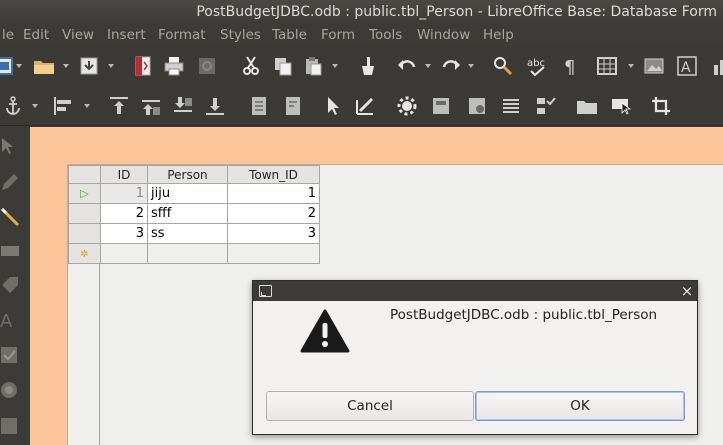  I want to click on new-record-icon: ✲, so click(84, 254).